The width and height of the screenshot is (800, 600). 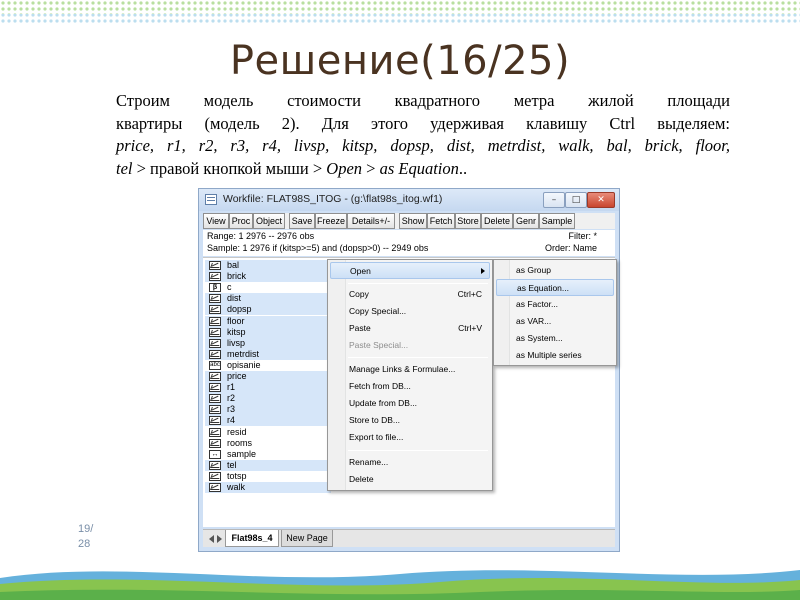 What do you see at coordinates (268, 410) in the screenshot?
I see `object-item-r3: r3` at bounding box center [268, 410].